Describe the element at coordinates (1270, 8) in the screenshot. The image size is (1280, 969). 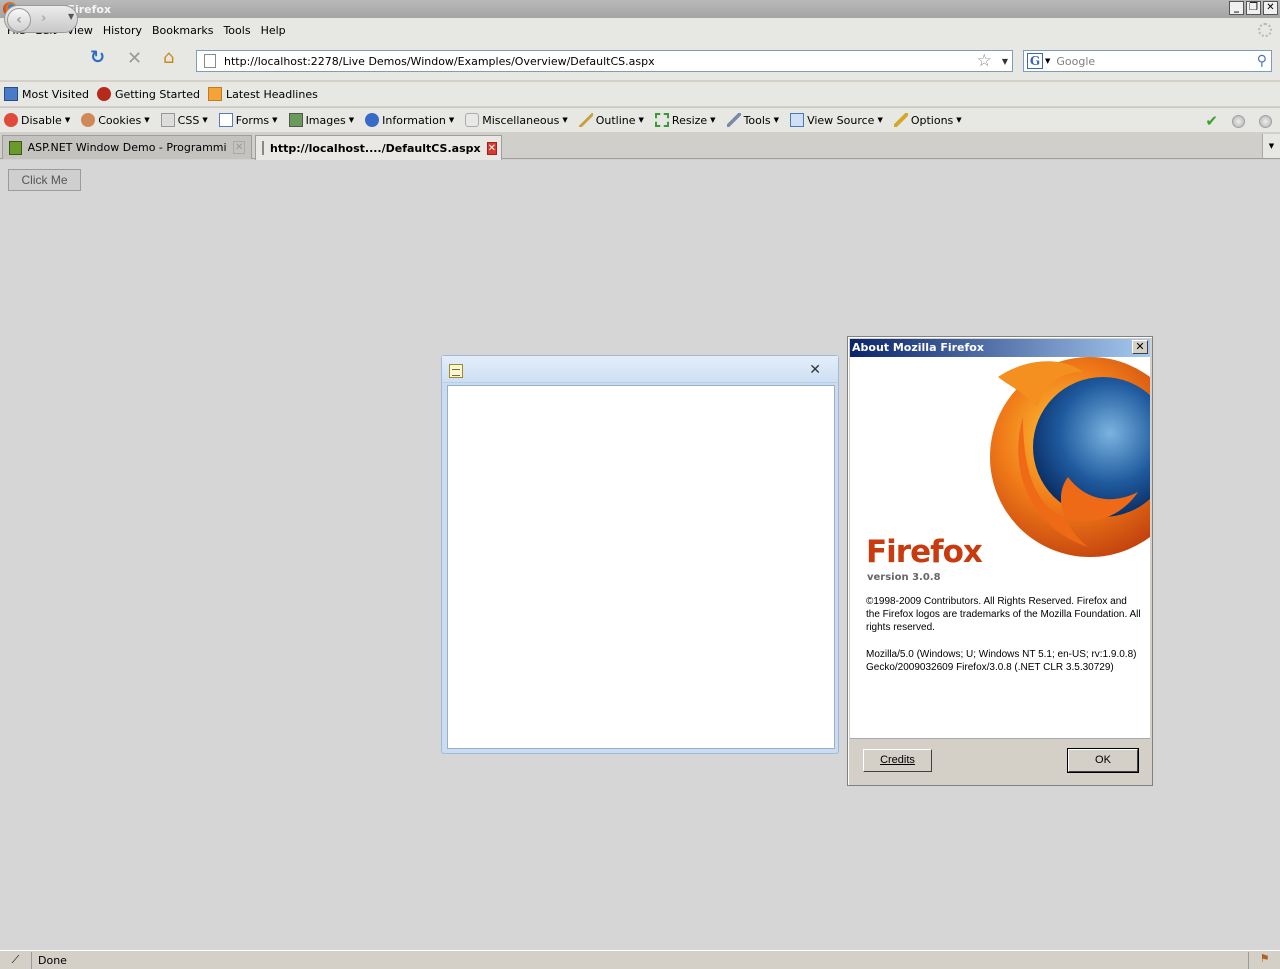
I see `close-window-button: ✕` at that location.